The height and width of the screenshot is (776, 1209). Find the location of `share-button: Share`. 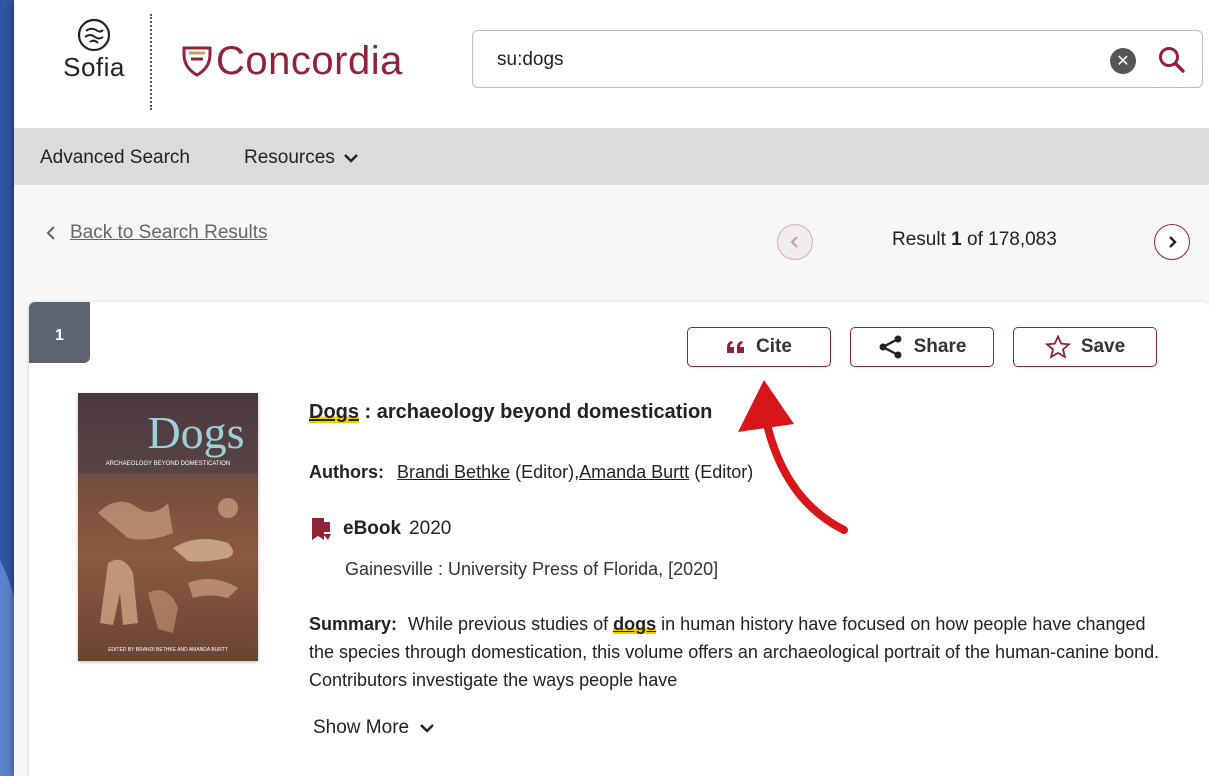

share-button: Share is located at coordinates (922, 347).